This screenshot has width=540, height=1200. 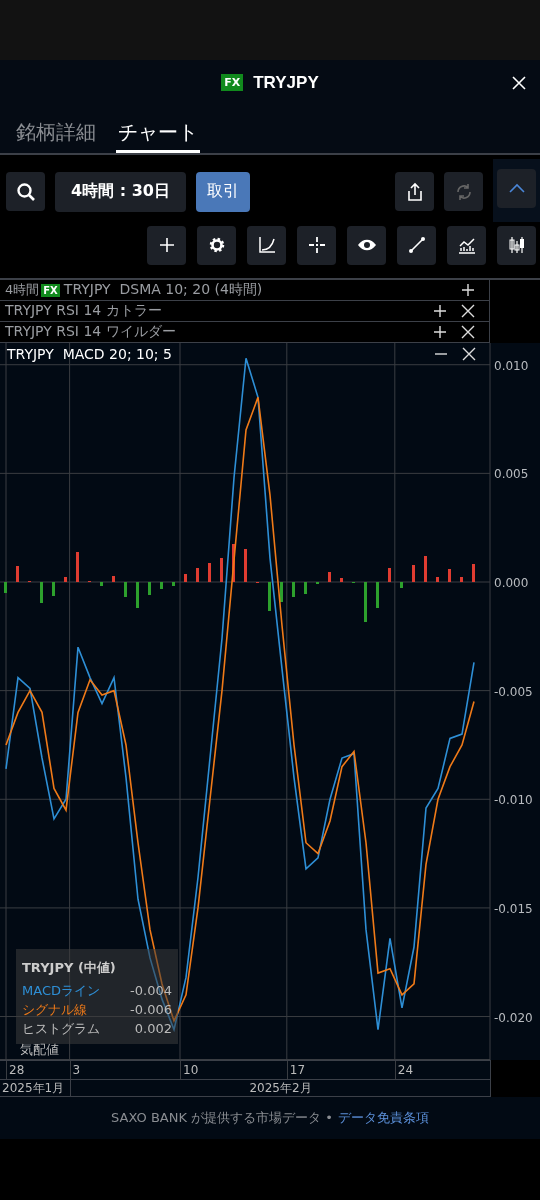 What do you see at coordinates (90, 332) in the screenshot?
I see `indicator-label: TRYJPY RSI 14 ワイルダー` at bounding box center [90, 332].